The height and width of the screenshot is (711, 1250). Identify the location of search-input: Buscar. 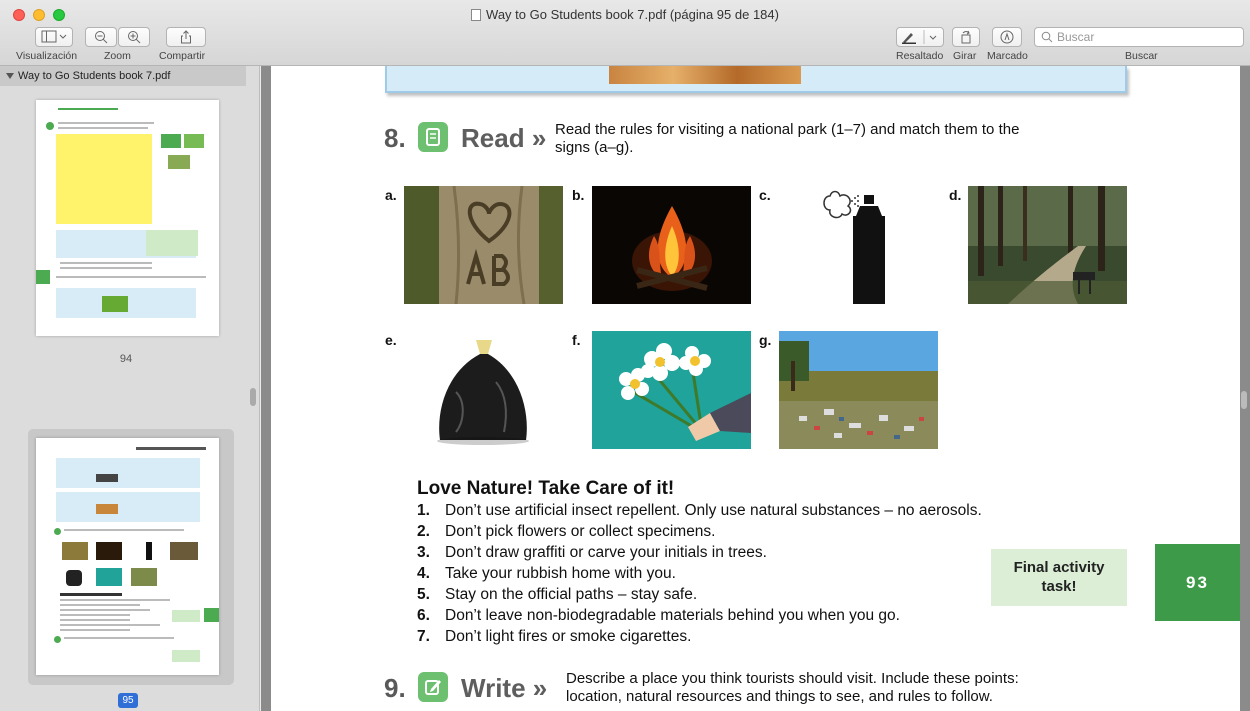
(1139, 37).